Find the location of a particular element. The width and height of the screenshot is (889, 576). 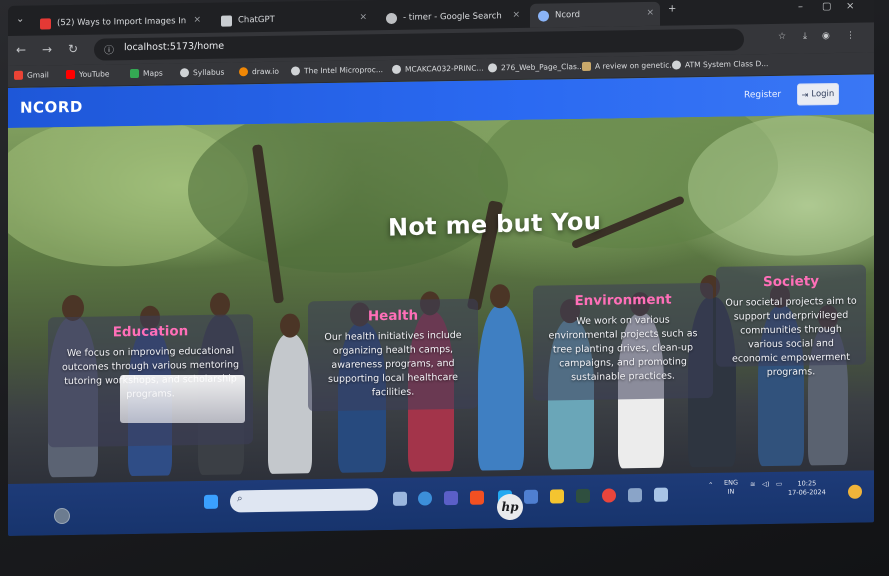

tab-label: - timer - Google Search is located at coordinates (452, 17).